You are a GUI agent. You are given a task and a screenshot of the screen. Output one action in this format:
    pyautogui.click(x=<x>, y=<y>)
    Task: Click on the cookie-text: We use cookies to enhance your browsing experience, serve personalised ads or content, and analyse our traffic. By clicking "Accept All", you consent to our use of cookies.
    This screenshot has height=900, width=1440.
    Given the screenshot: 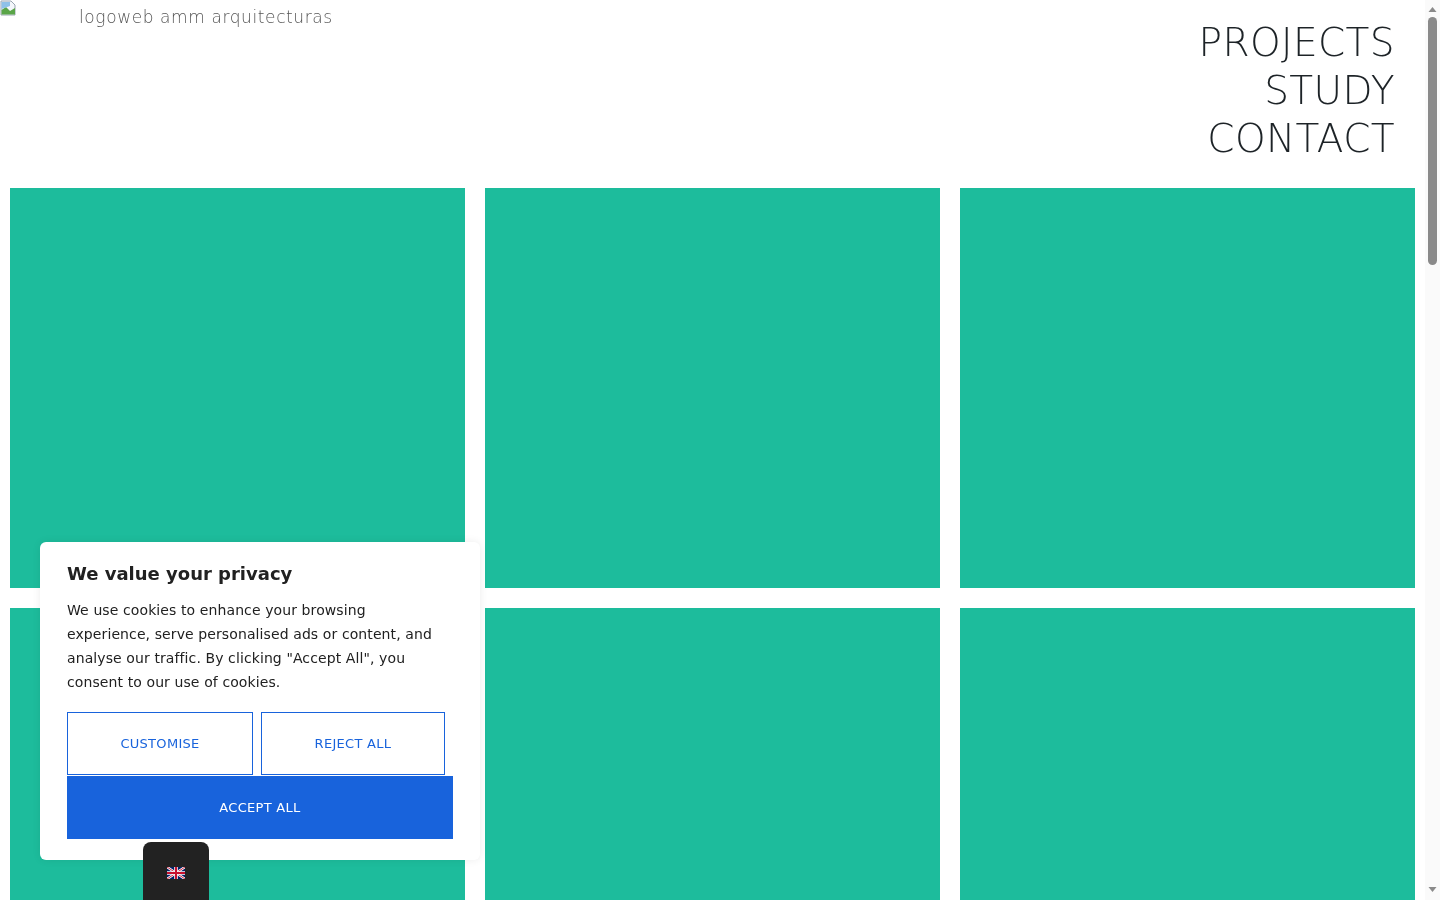 What is the action you would take?
    pyautogui.click(x=250, y=646)
    